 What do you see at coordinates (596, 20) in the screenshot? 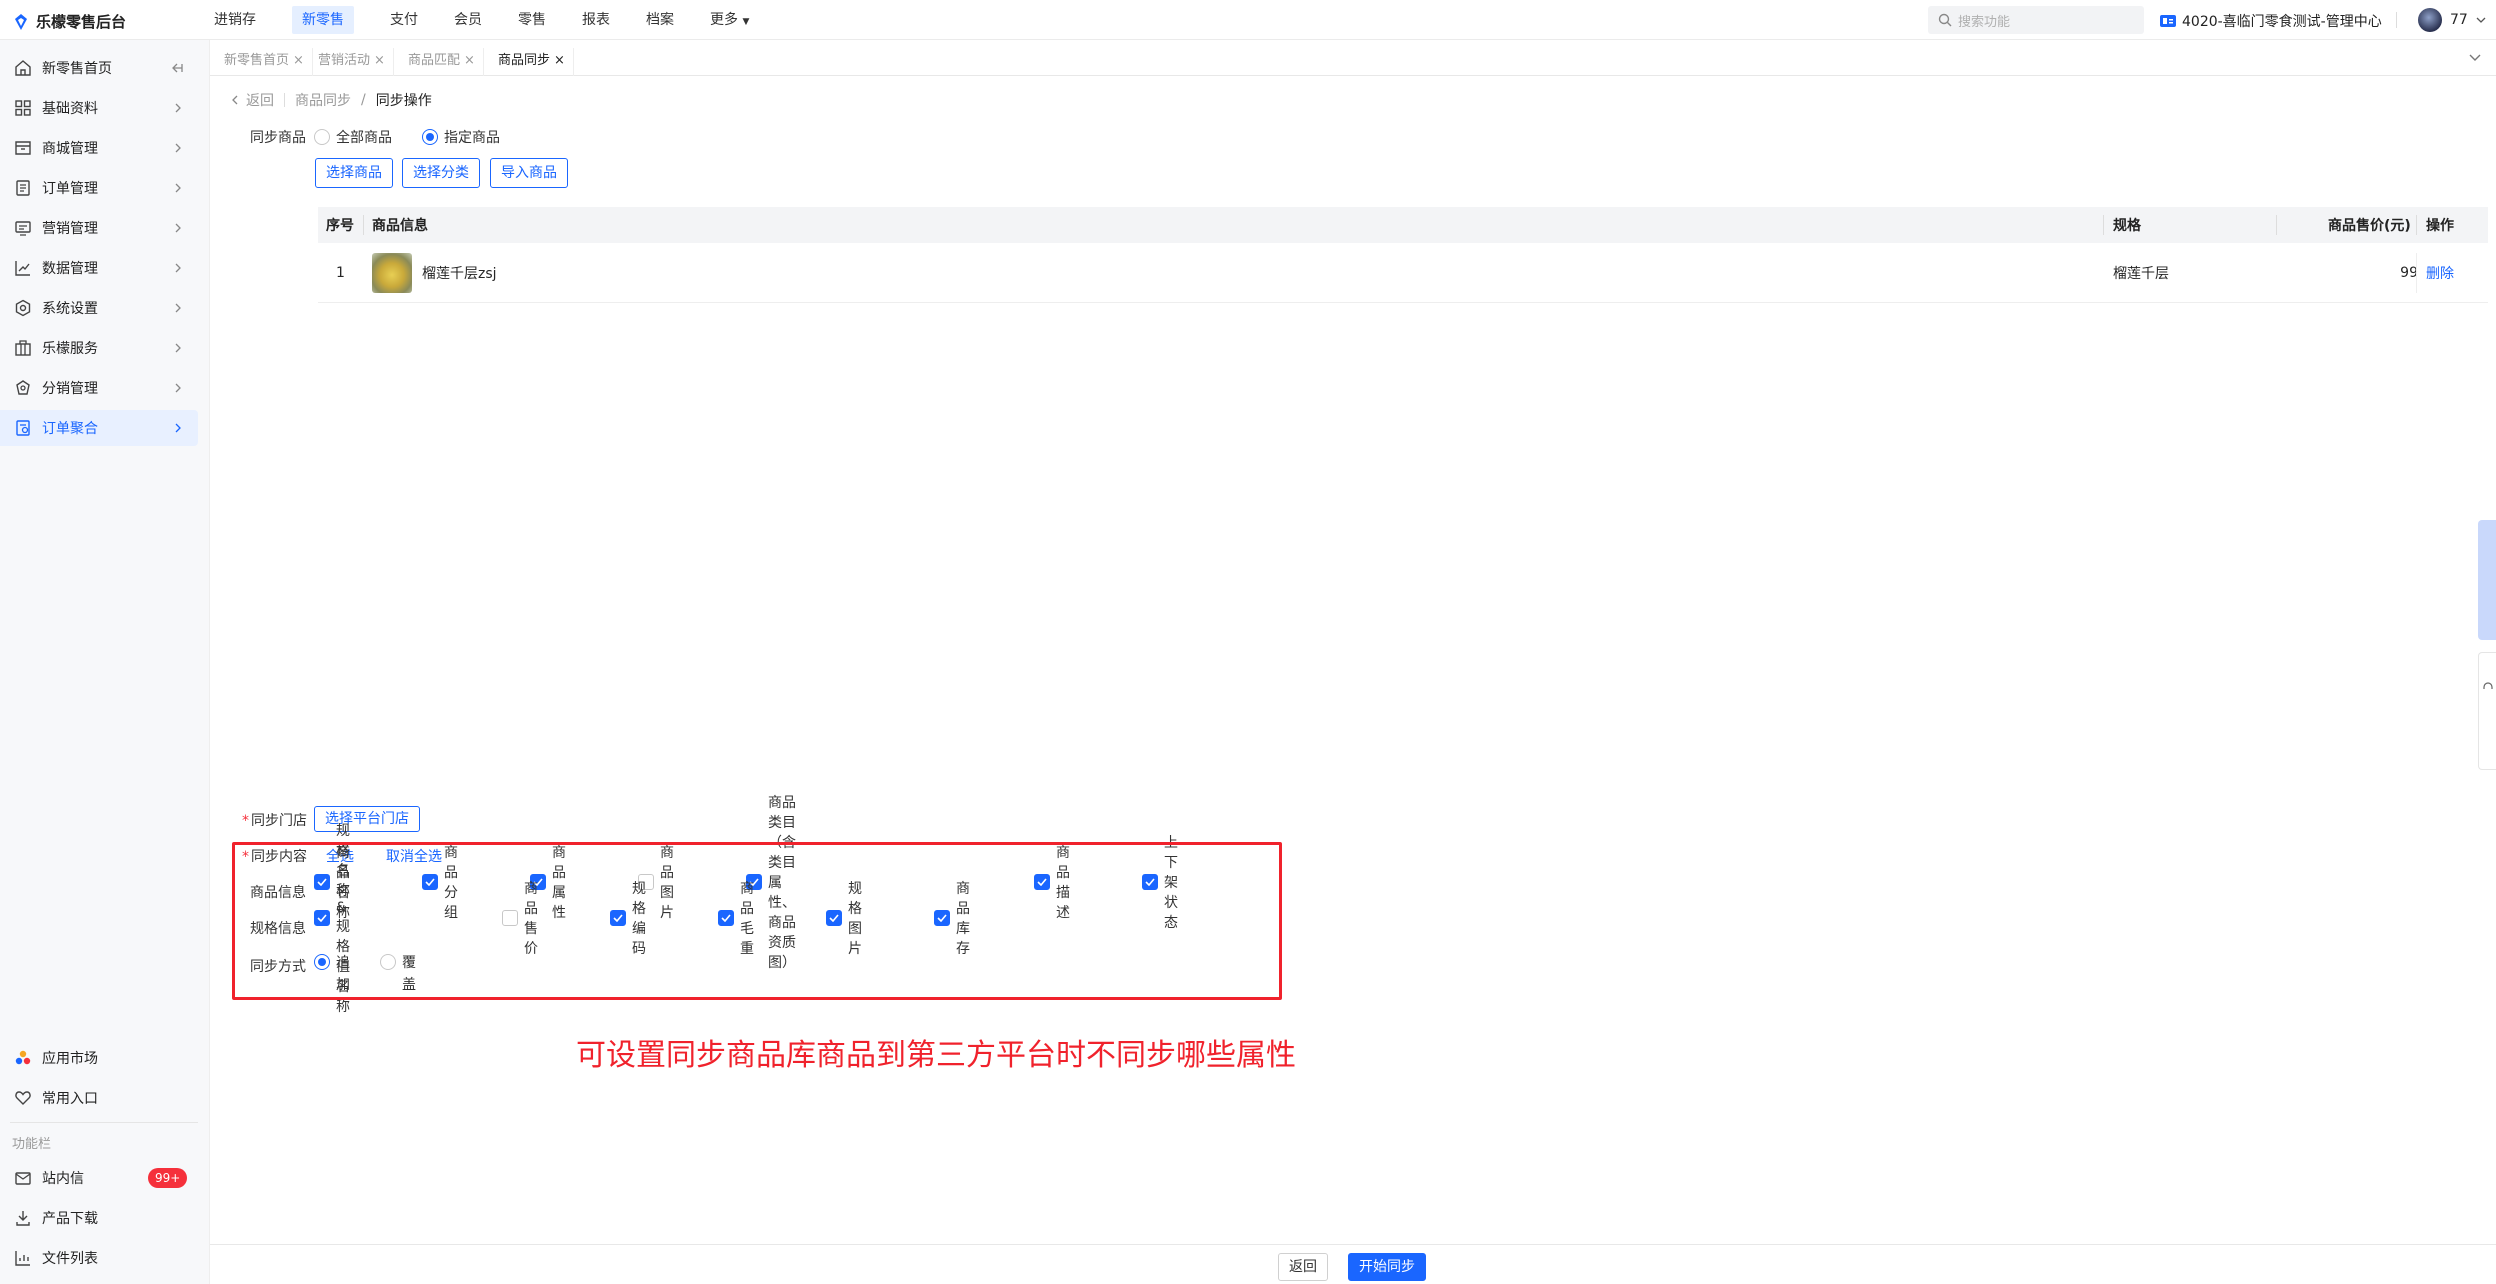
I see `topnav-report: 报表` at bounding box center [596, 20].